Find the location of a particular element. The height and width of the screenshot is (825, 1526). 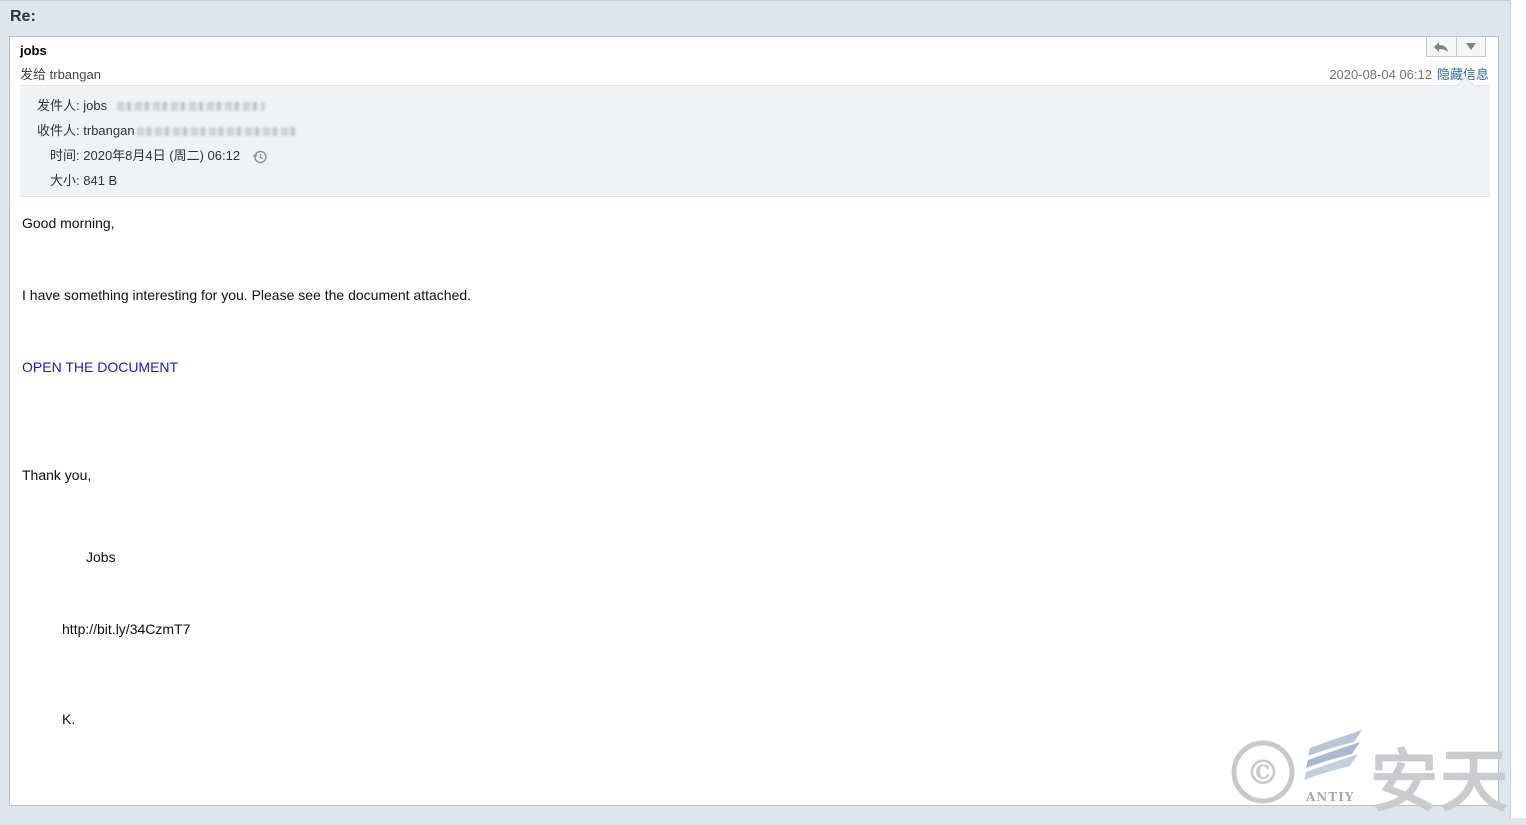

signature-initial: K. is located at coordinates (69, 719).